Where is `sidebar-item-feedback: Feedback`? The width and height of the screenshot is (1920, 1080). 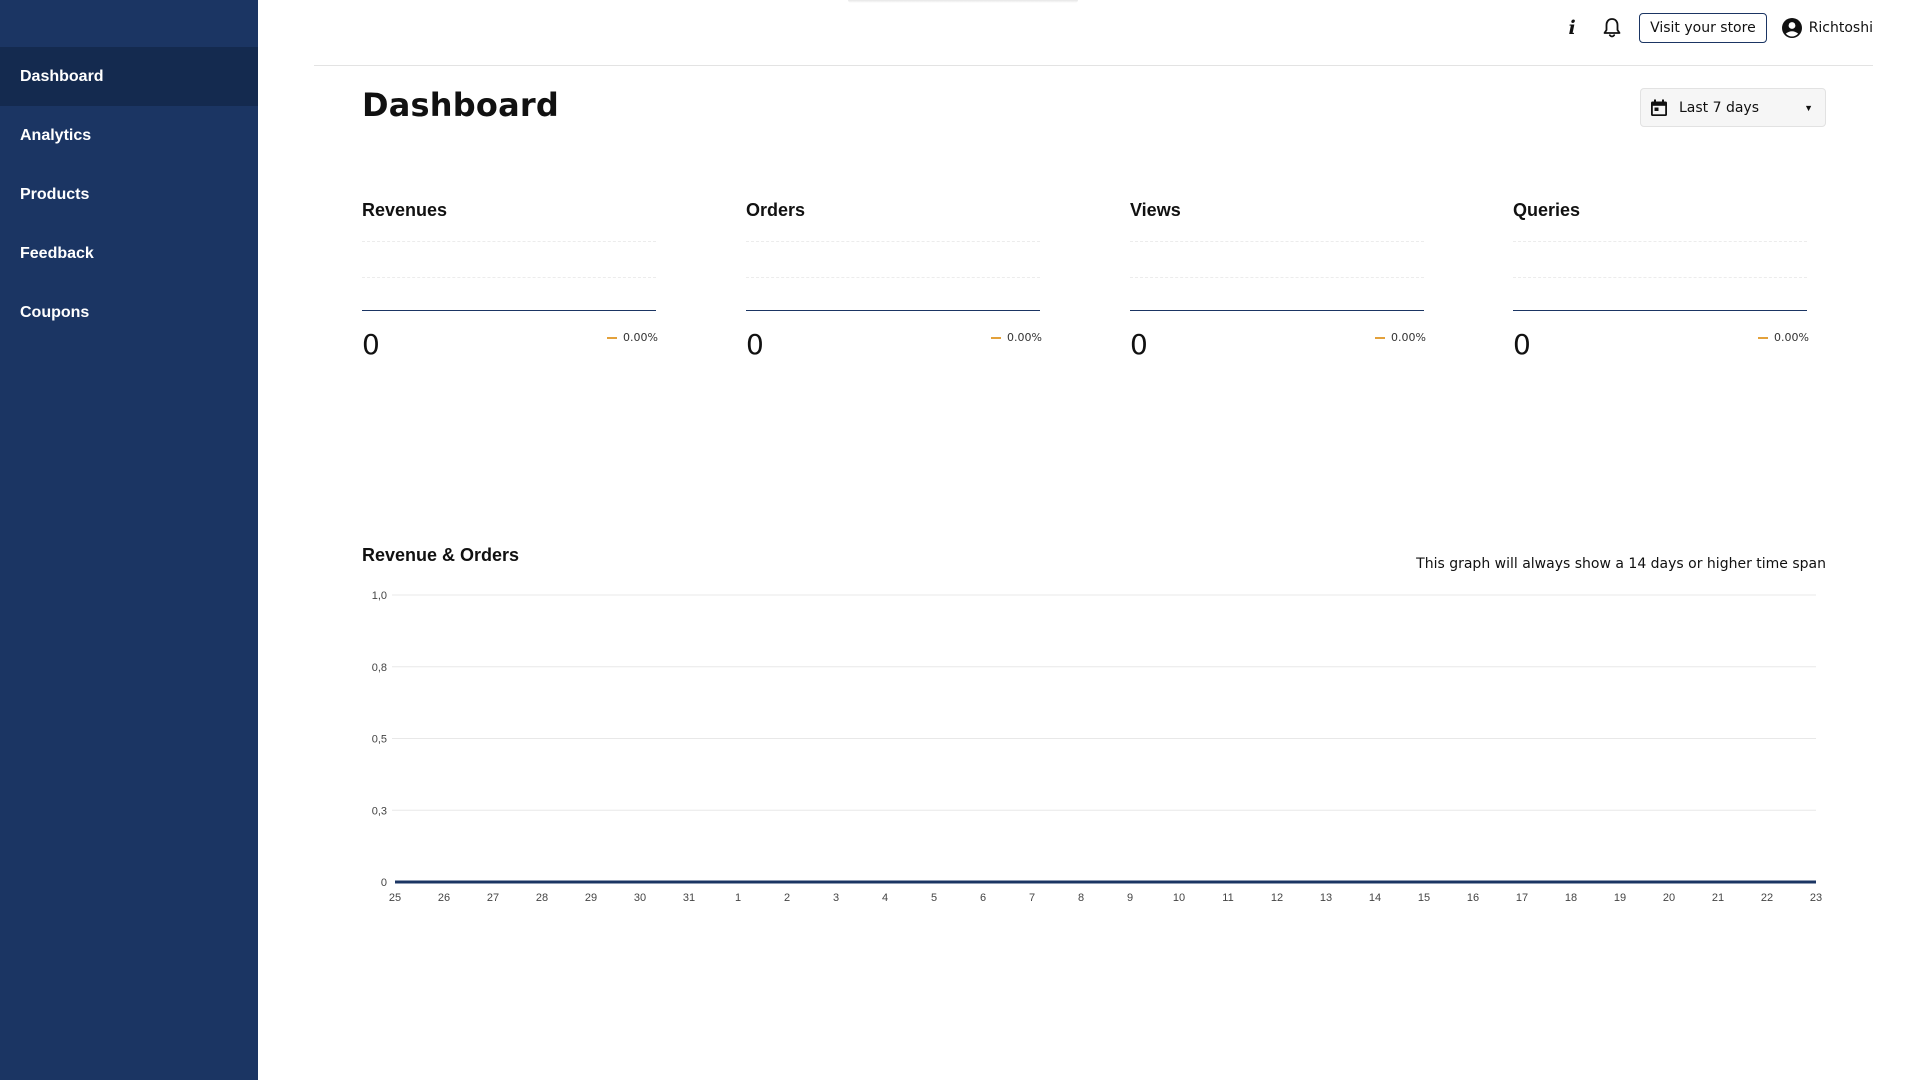
sidebar-item-feedback: Feedback is located at coordinates (129, 253).